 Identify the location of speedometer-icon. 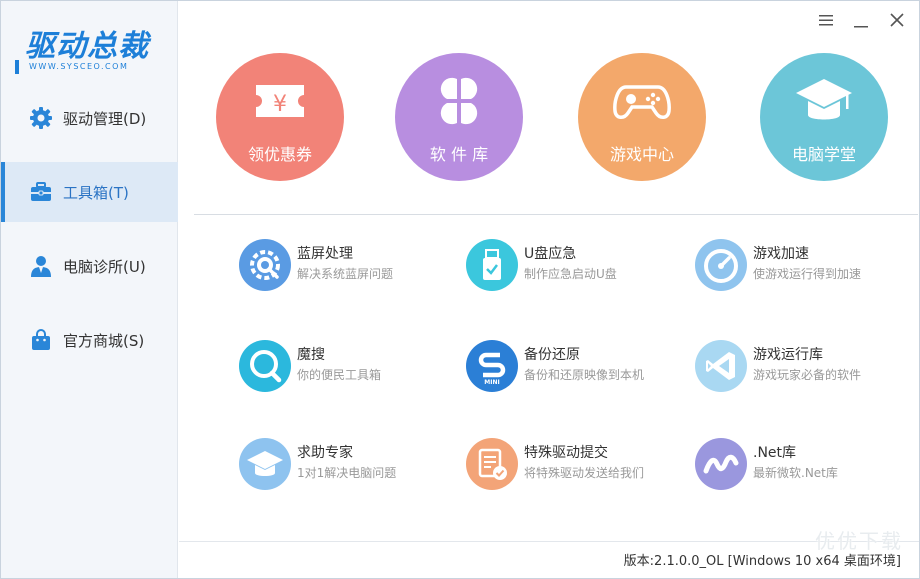
(721, 266).